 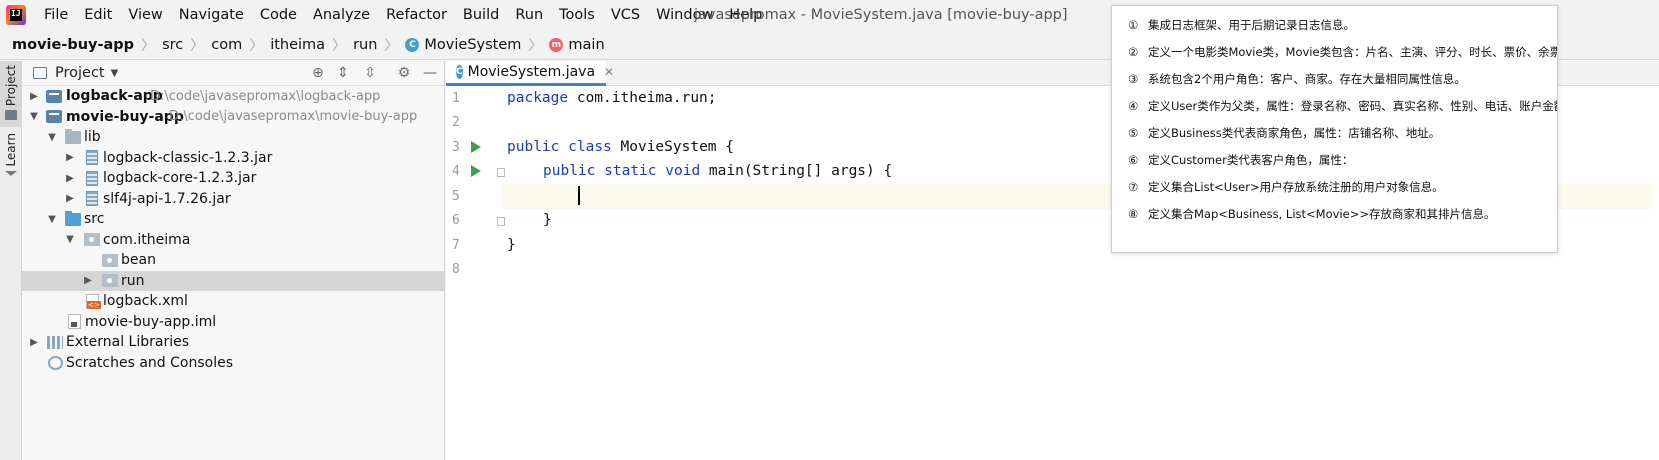 I want to click on method-icon: m, so click(x=556, y=44).